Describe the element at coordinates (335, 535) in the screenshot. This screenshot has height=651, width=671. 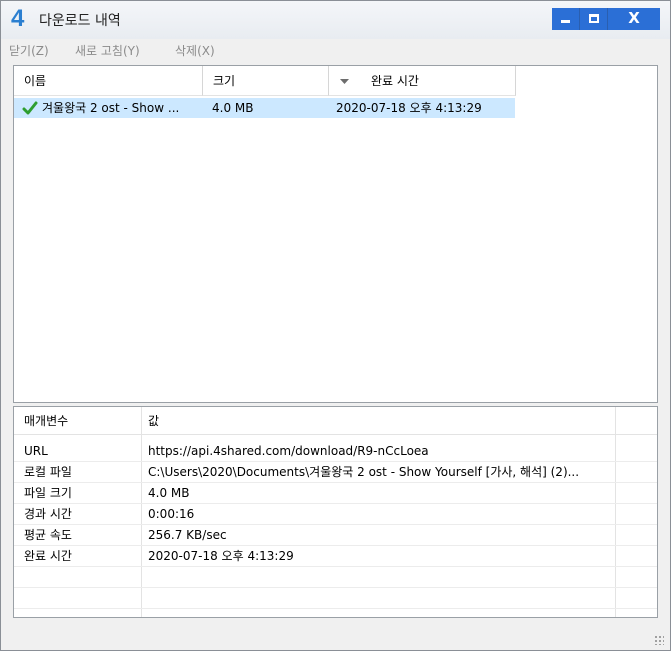
I see `property-row: 평균 속도 256.7 KB/sec` at that location.